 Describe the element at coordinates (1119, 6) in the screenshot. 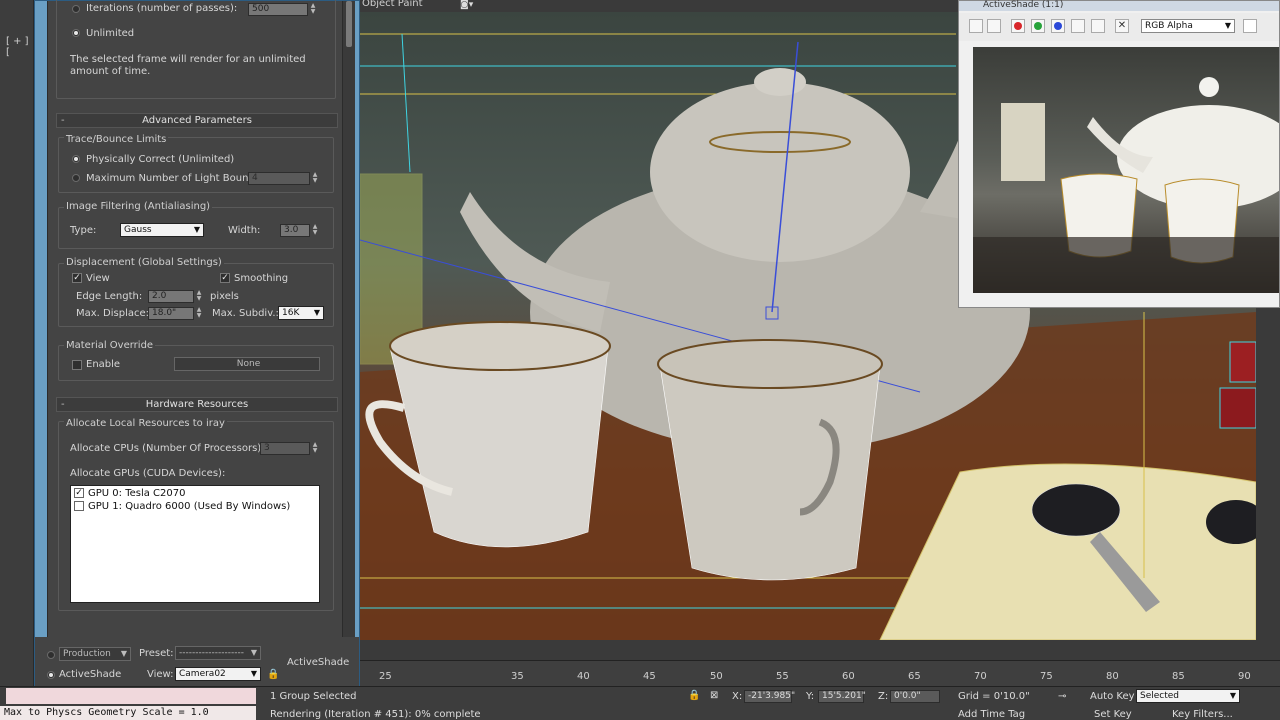

I see `activeshade-title: ActiveShade (1:1)` at that location.